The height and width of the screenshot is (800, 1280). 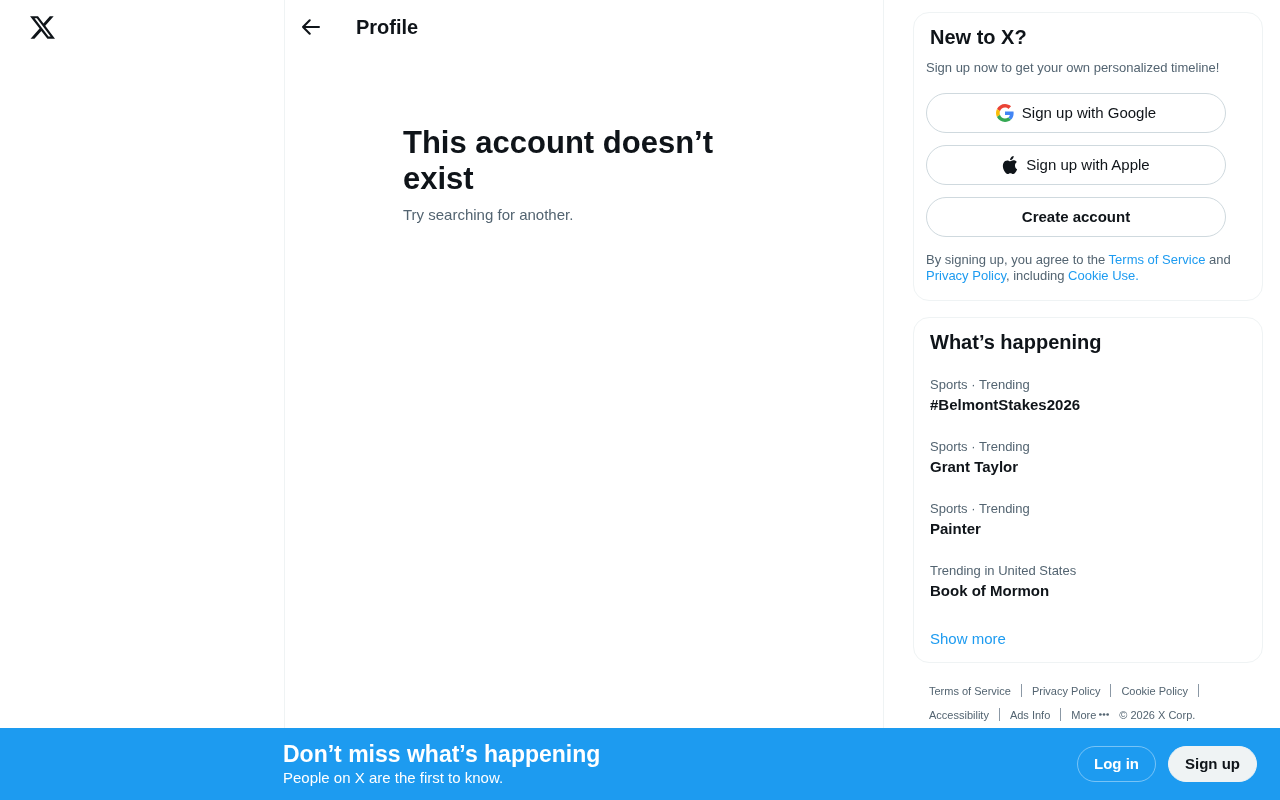 What do you see at coordinates (974, 467) in the screenshot?
I see `trend-link: Grant Taylor` at bounding box center [974, 467].